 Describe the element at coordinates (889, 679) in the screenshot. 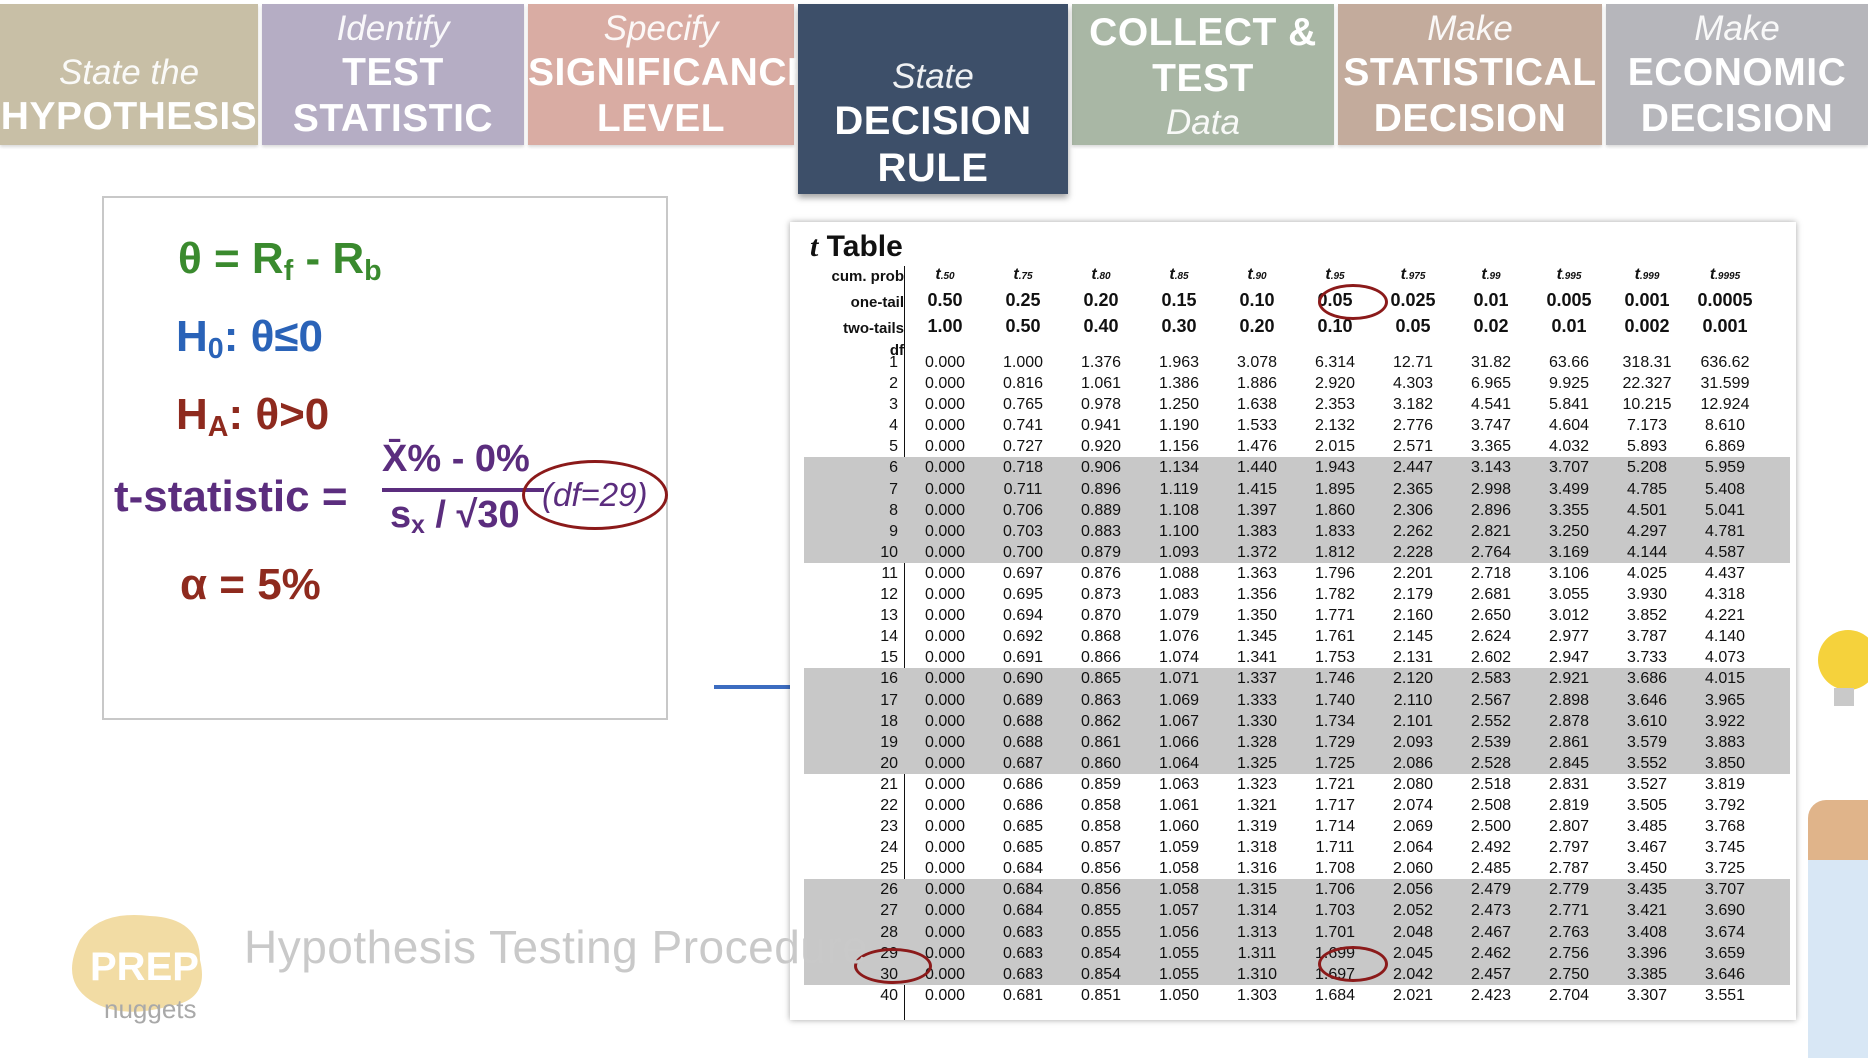

I see `df-cell: 16` at that location.